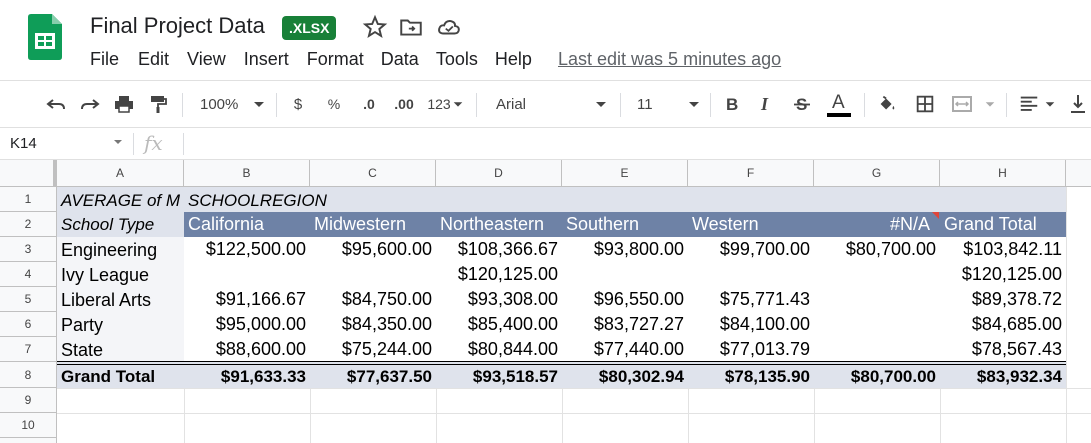 Image resolution: width=1091 pixels, height=443 pixels. Describe the element at coordinates (526, 104) in the screenshot. I see `font-family-select: Arial` at that location.